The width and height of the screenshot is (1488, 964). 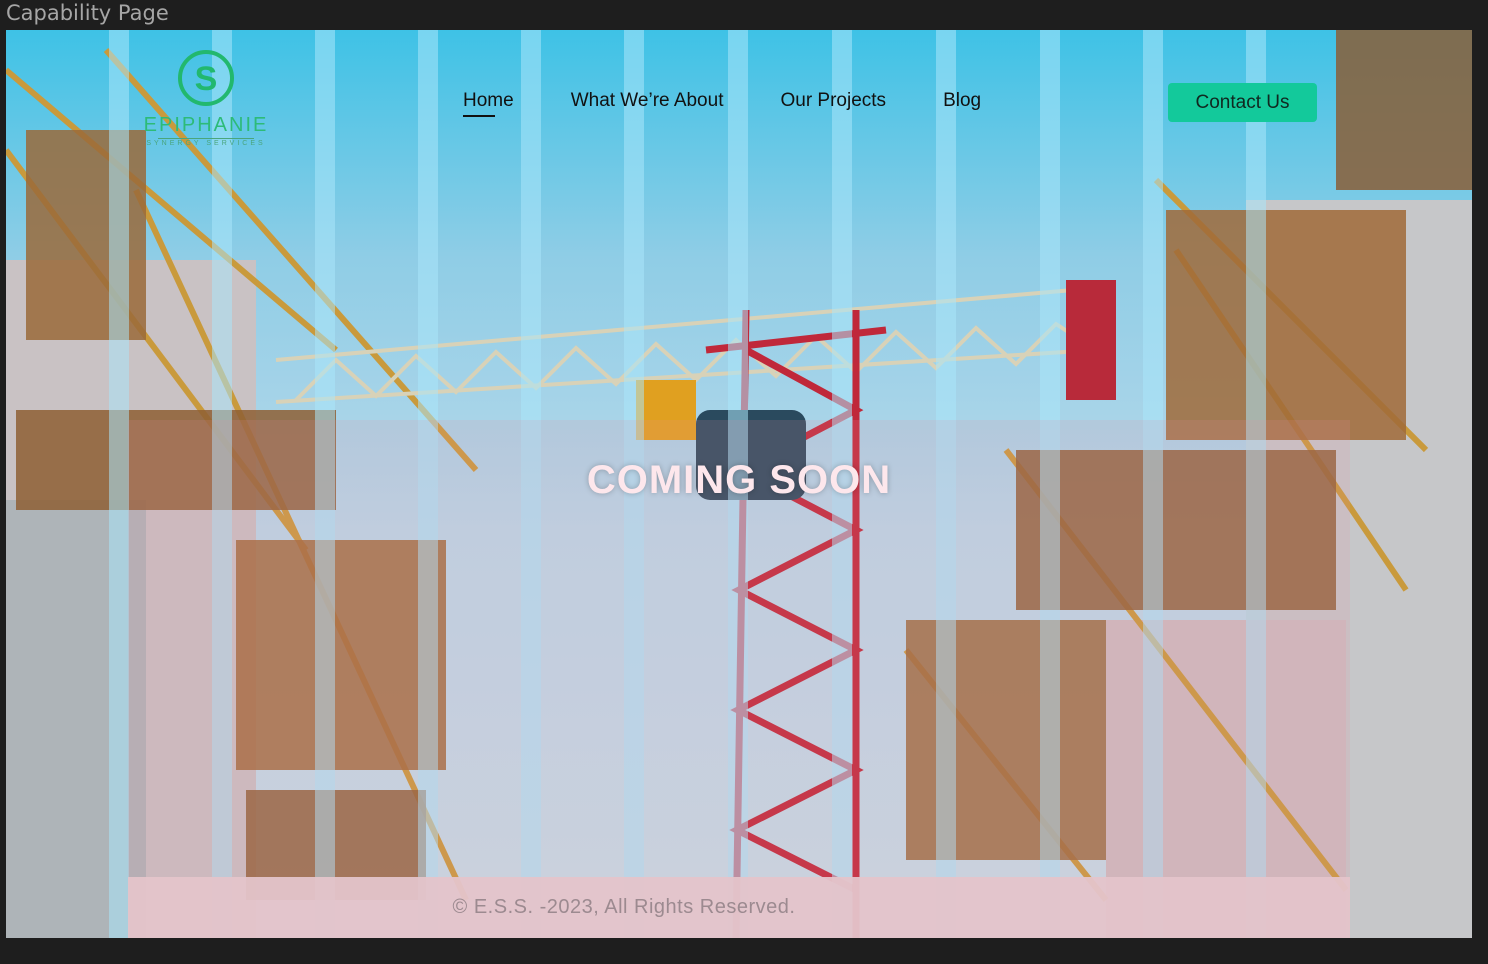 What do you see at coordinates (833, 101) in the screenshot?
I see `nav-our-projects: Our Projects` at bounding box center [833, 101].